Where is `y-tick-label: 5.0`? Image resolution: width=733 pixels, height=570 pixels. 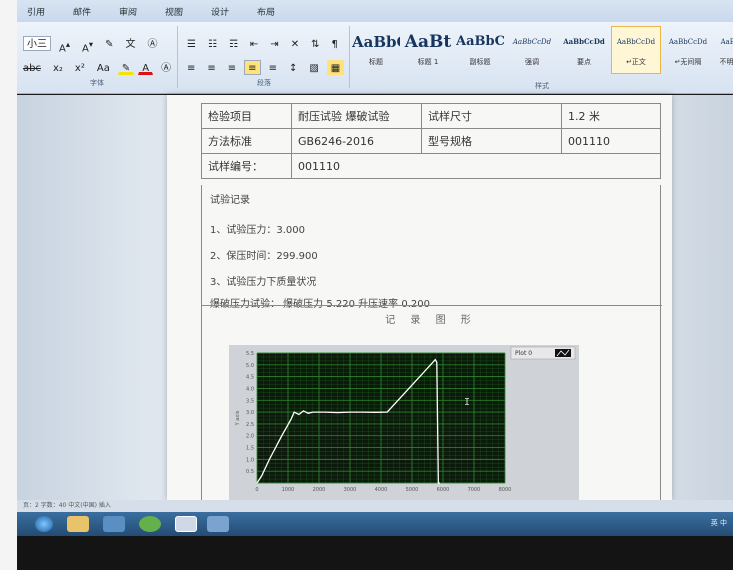 y-tick-label: 5.0 is located at coordinates (250, 366).